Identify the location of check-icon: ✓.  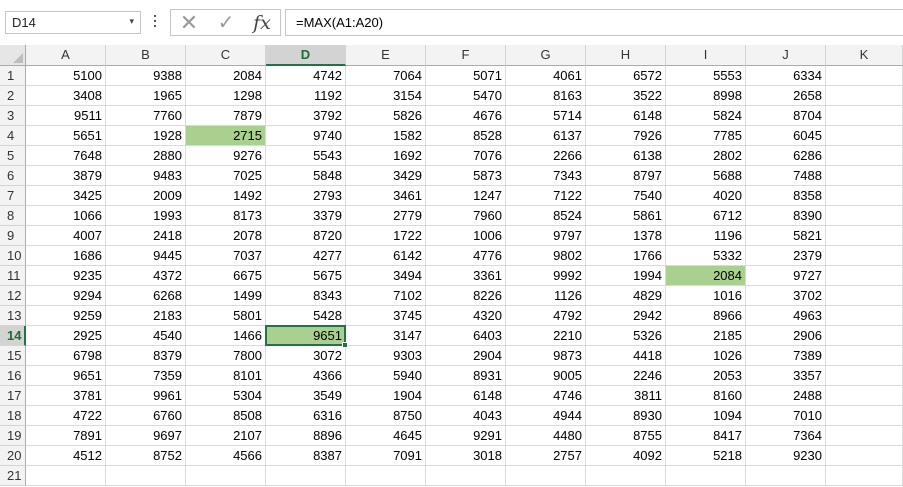
(226, 23).